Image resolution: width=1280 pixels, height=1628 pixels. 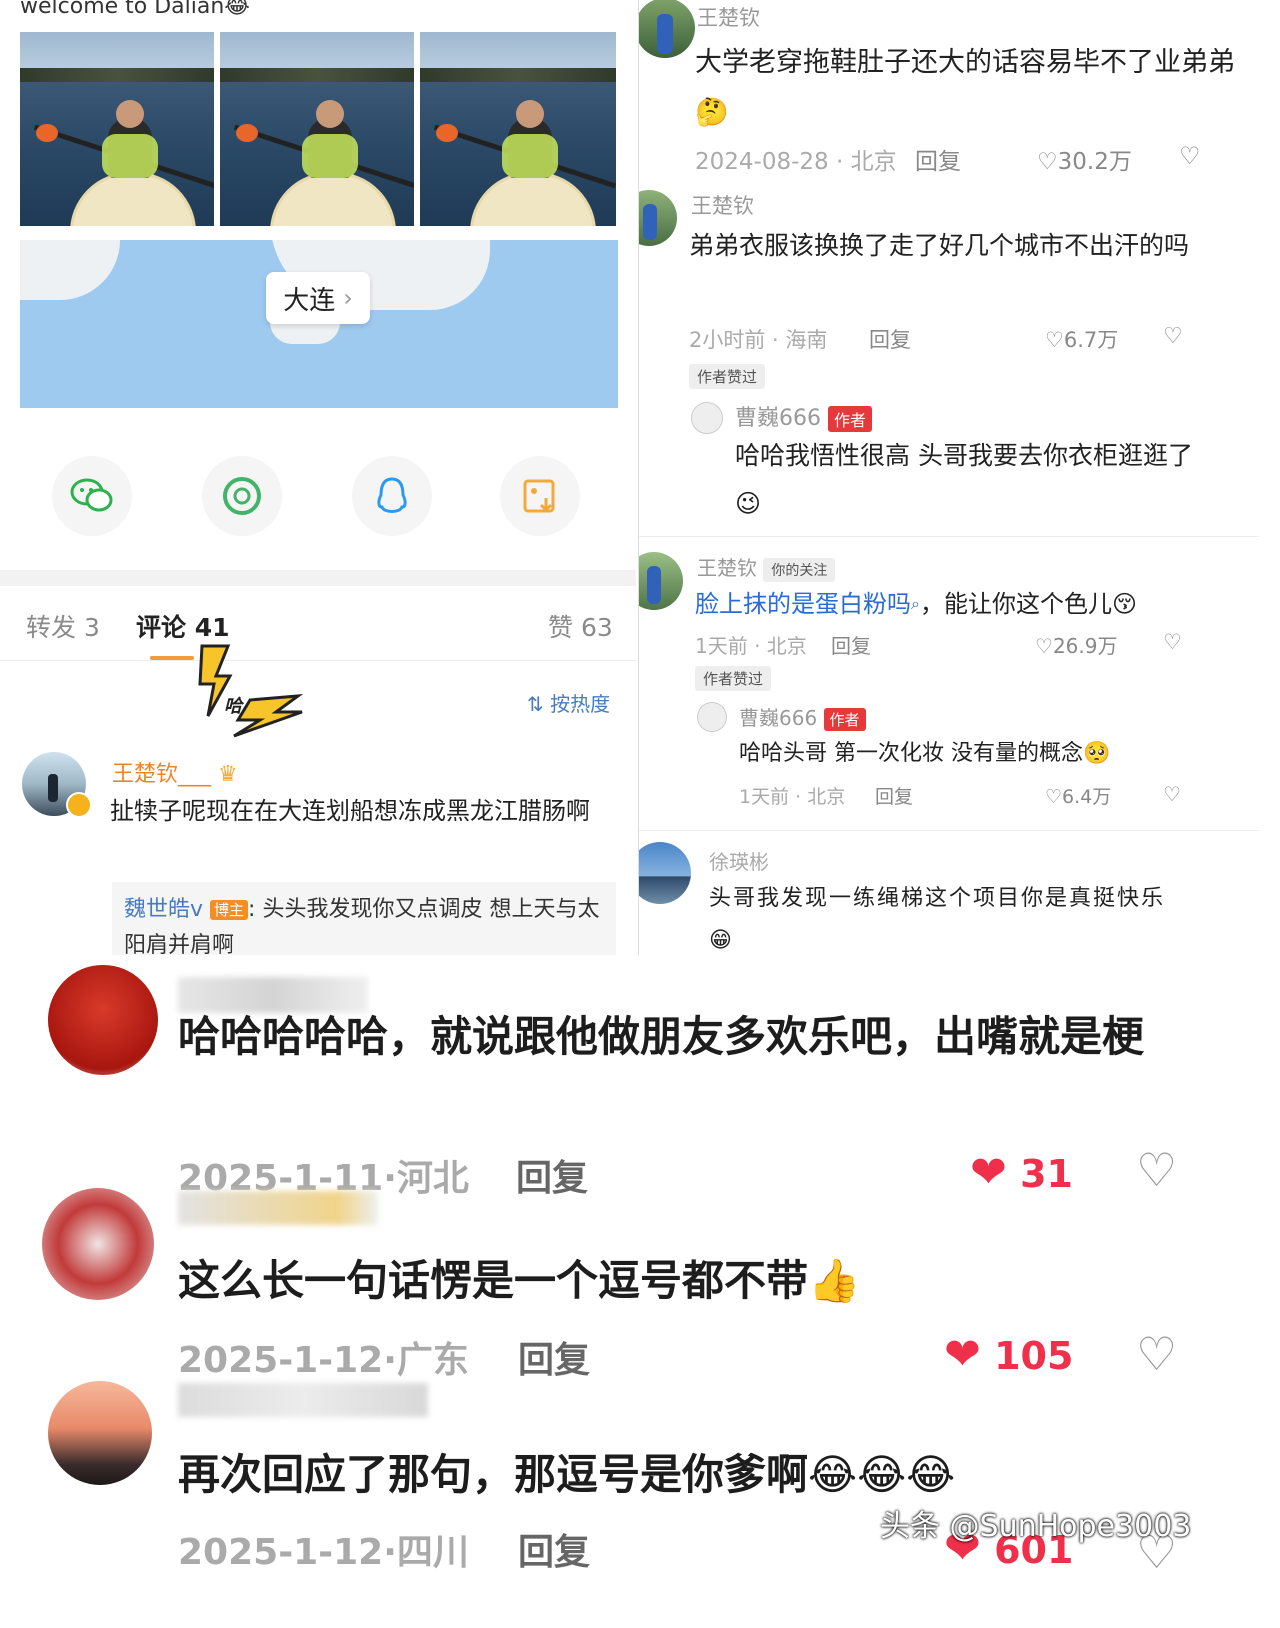 I want to click on like-button: ♡26.9万, so click(x=1076, y=644).